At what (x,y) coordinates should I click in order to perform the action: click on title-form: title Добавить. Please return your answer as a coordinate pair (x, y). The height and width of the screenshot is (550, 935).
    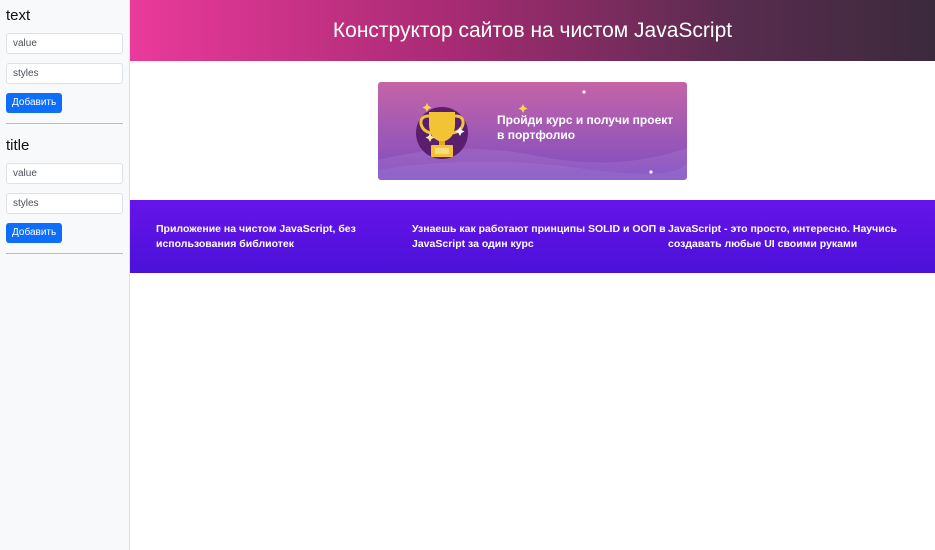
    Looking at the image, I should click on (64, 195).